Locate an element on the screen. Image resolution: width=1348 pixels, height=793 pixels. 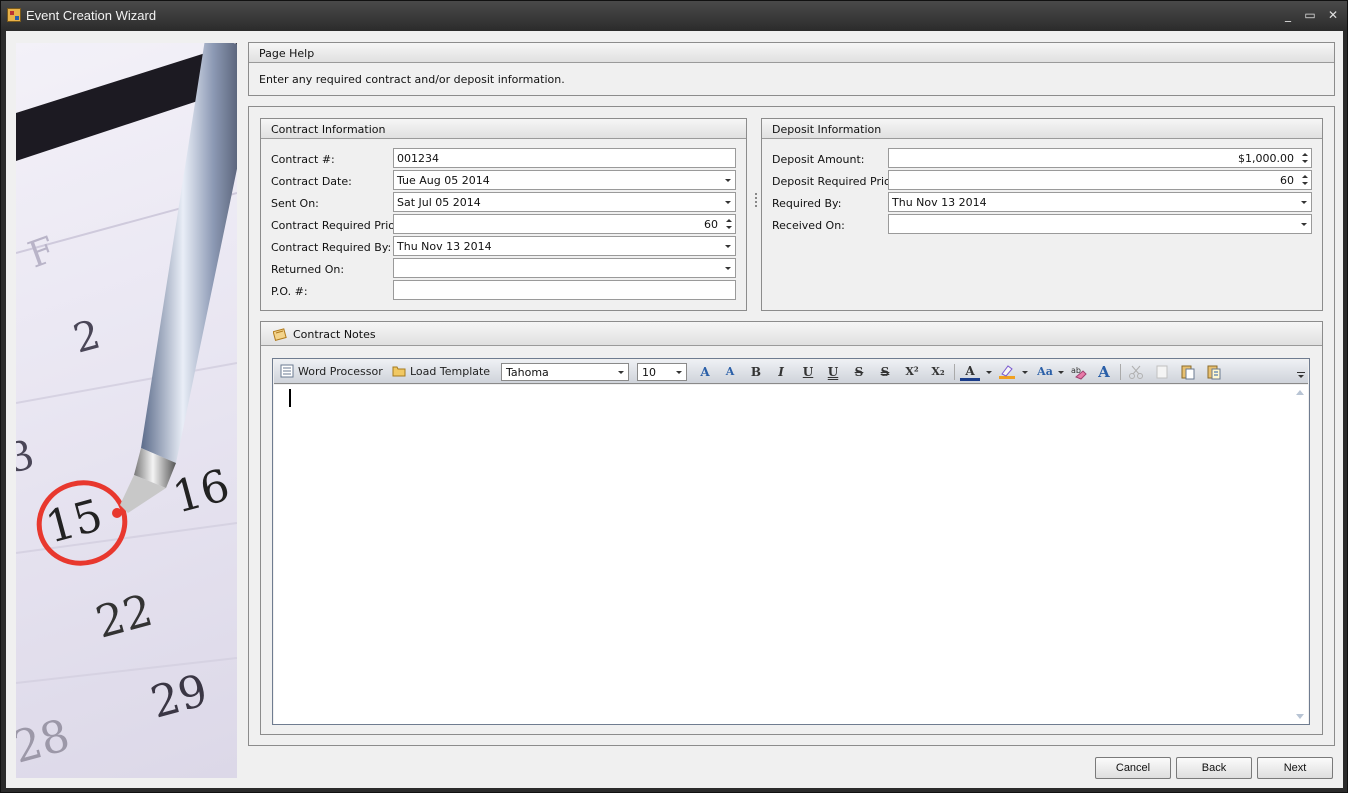
paste-icon is located at coordinates (1188, 372).